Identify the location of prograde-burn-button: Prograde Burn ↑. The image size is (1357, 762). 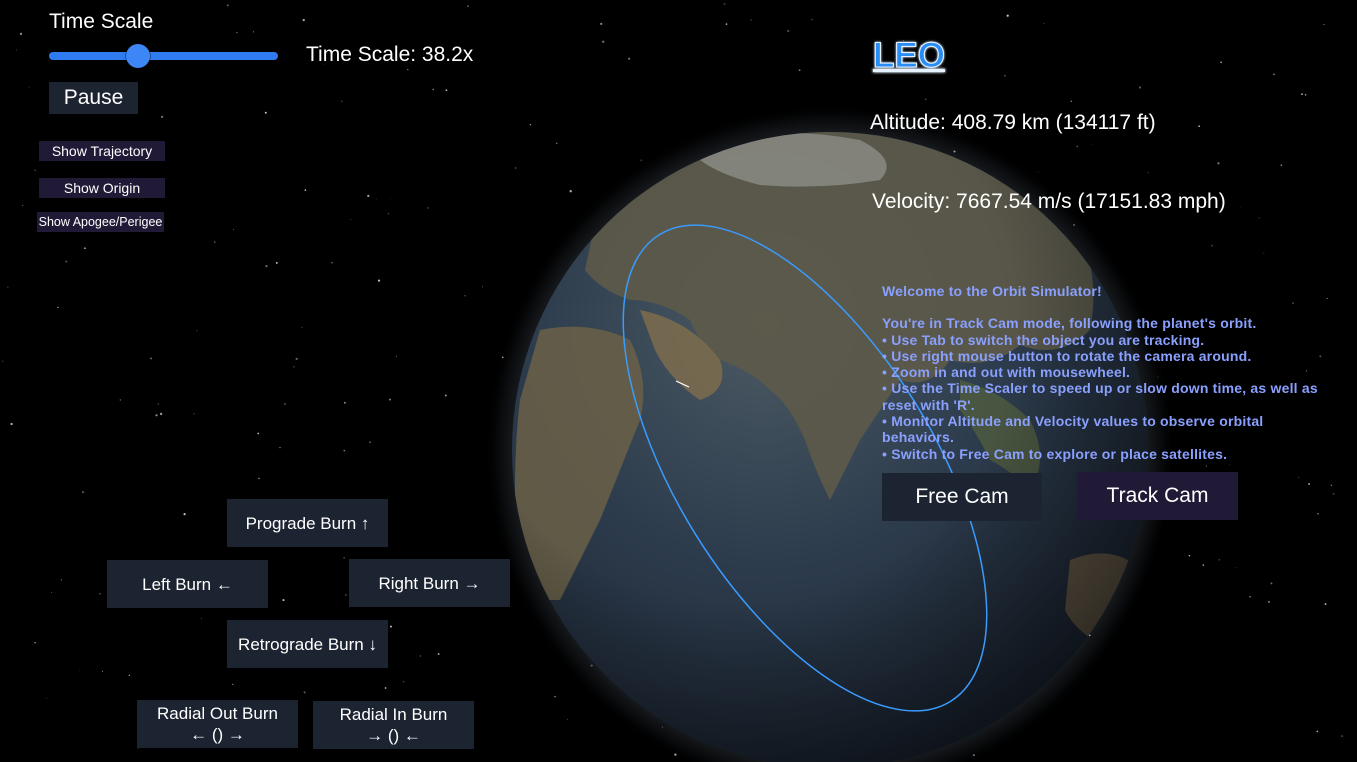
(307, 523).